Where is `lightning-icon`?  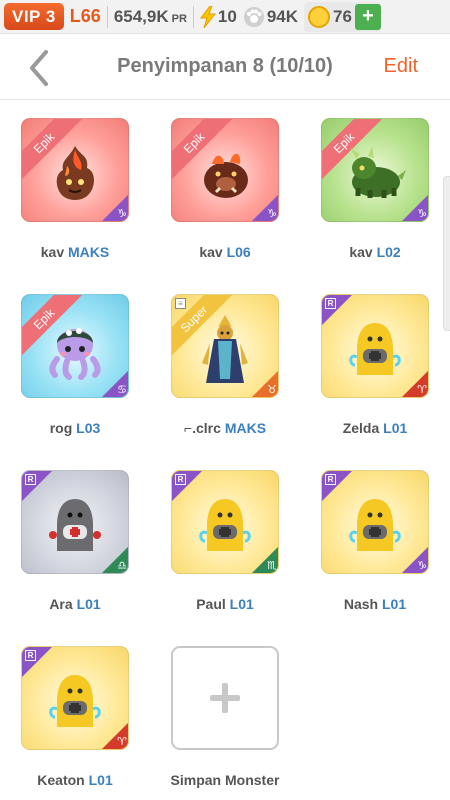 lightning-icon is located at coordinates (207, 16).